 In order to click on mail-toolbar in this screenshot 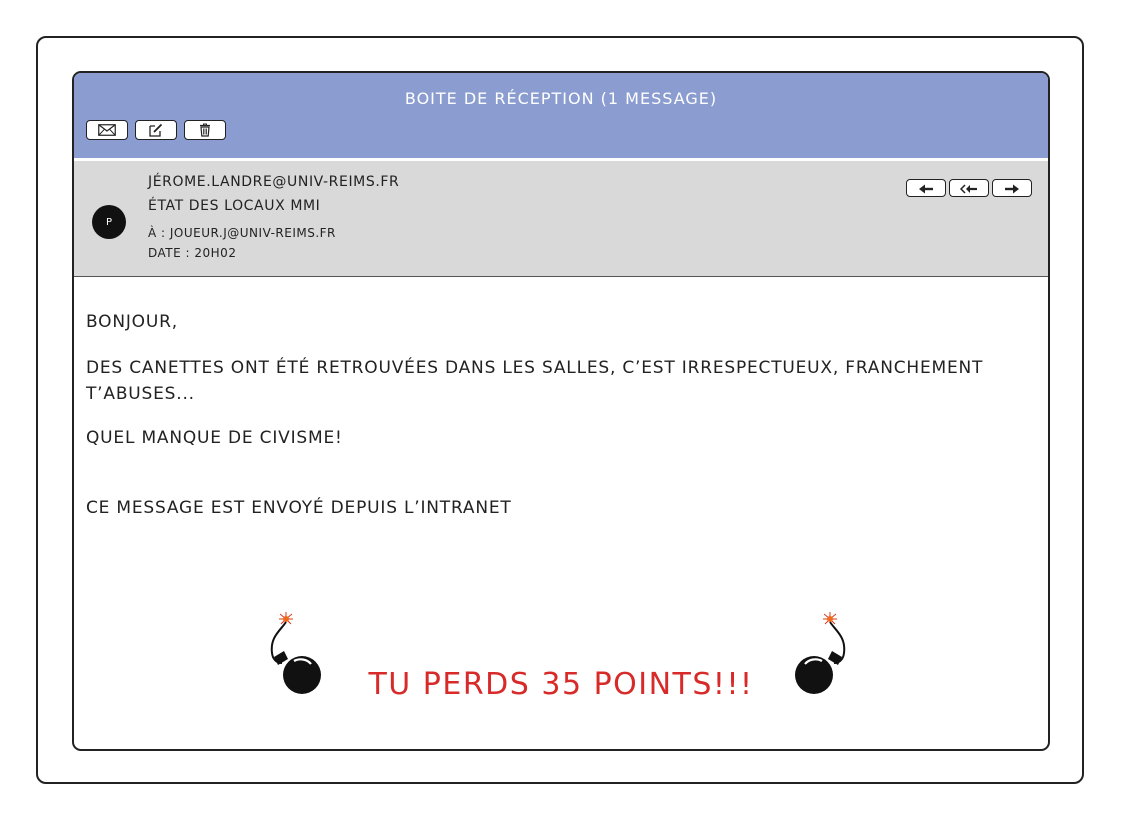, I will do `click(156, 130)`.